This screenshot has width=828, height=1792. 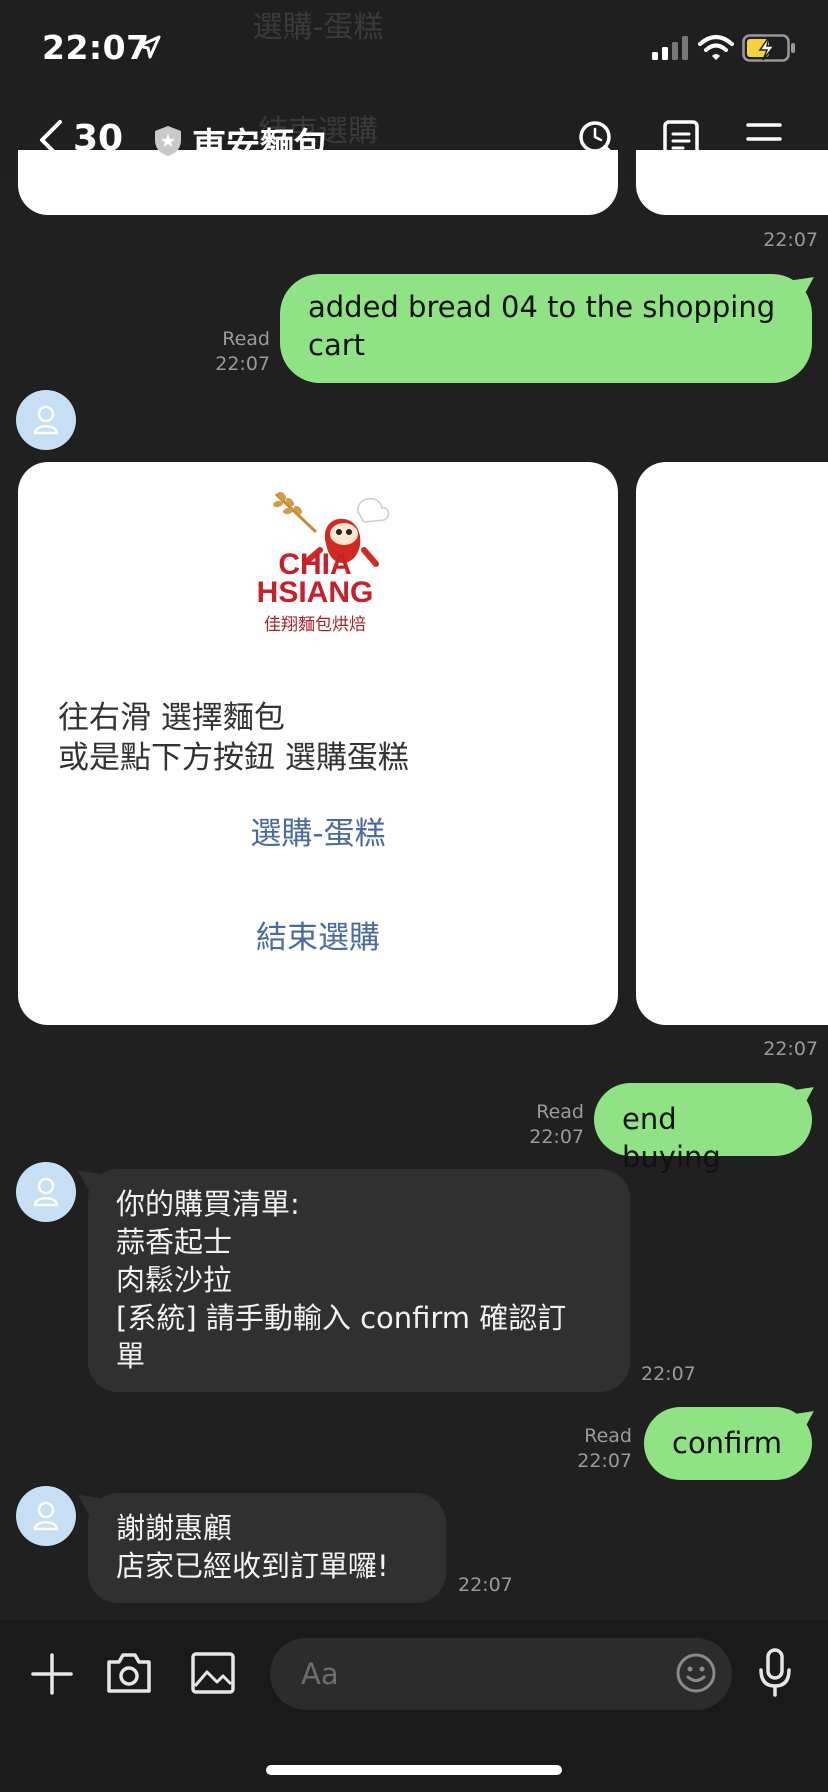 What do you see at coordinates (318, 830) in the screenshot?
I see `buy-cake-button: 選購-蛋糕` at bounding box center [318, 830].